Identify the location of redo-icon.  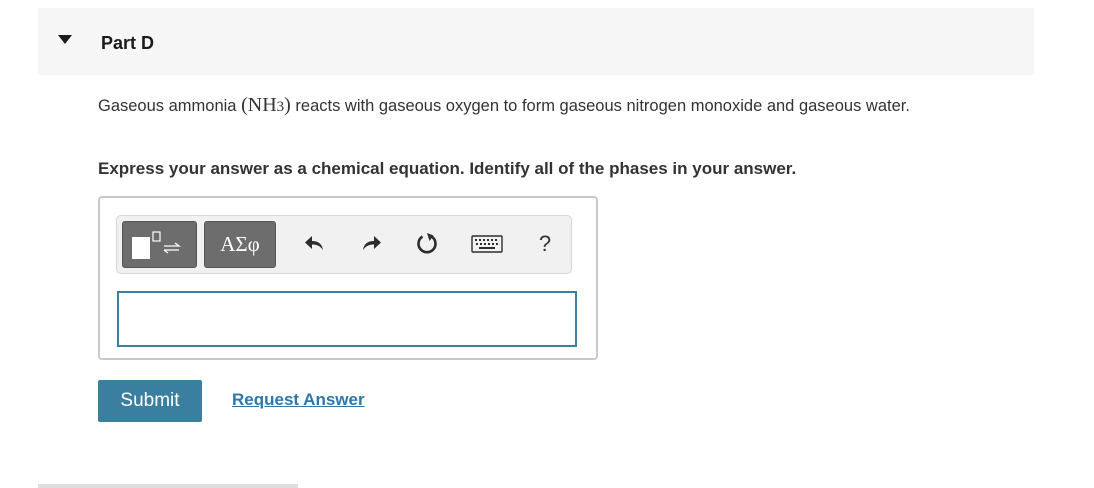
(372, 243).